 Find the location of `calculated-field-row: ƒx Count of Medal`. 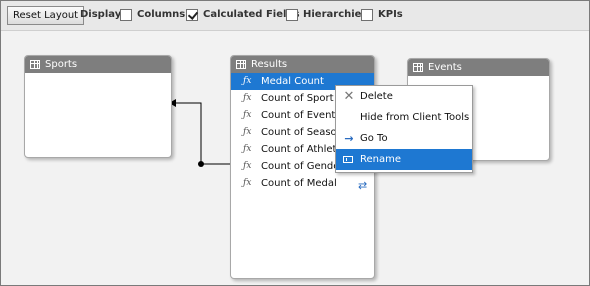

calculated-field-row: ƒx Count of Medal is located at coordinates (302, 183).